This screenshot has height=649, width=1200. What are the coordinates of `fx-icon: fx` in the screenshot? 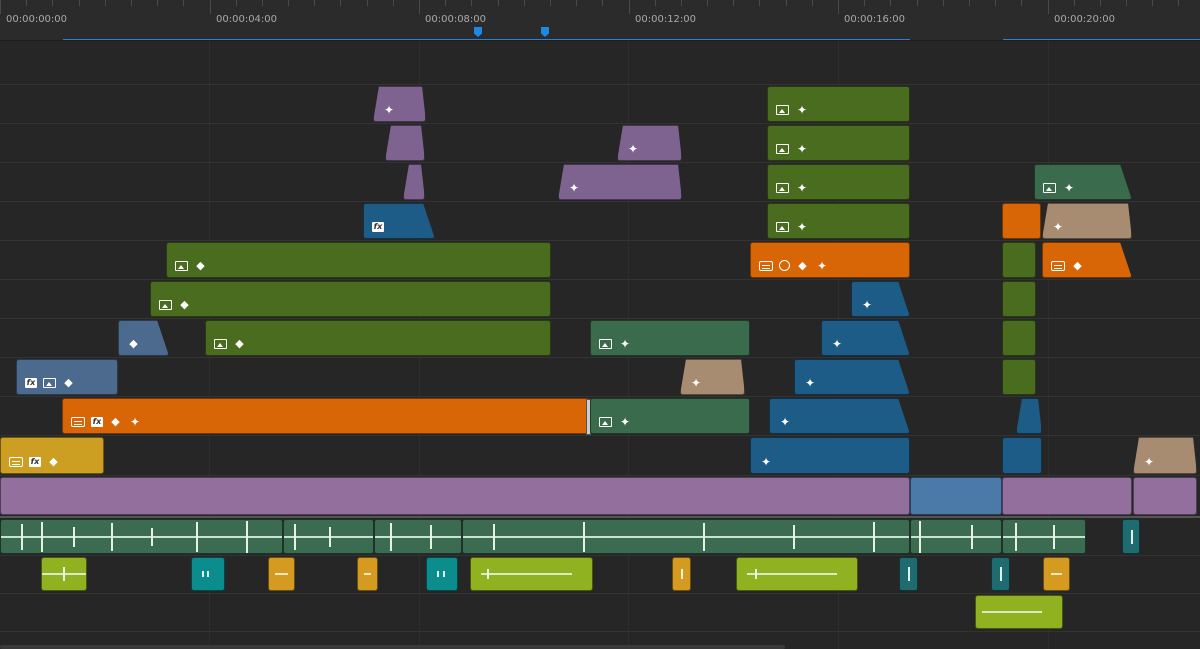 It's located at (31, 383).